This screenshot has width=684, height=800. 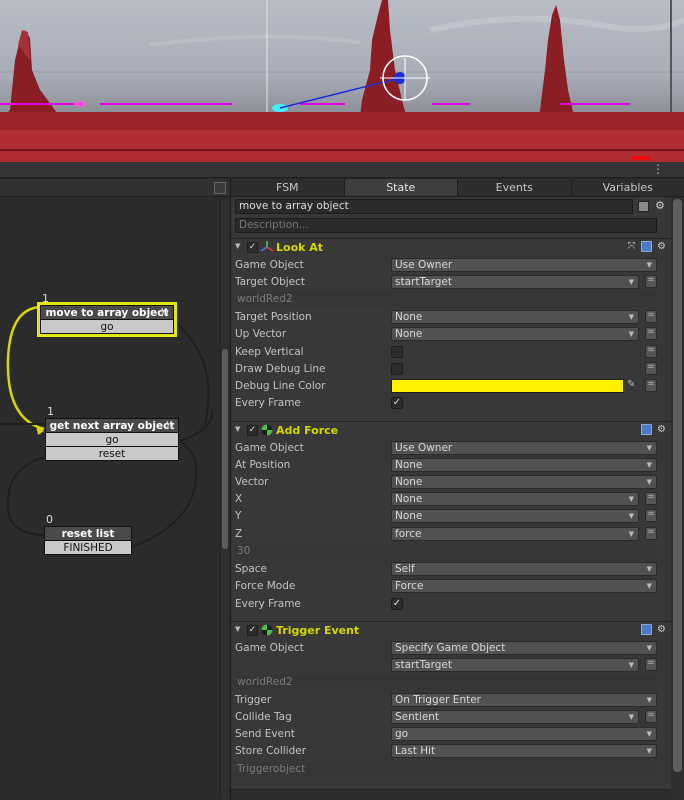 What do you see at coordinates (318, 630) in the screenshot?
I see `action-title: Trigger Event` at bounding box center [318, 630].